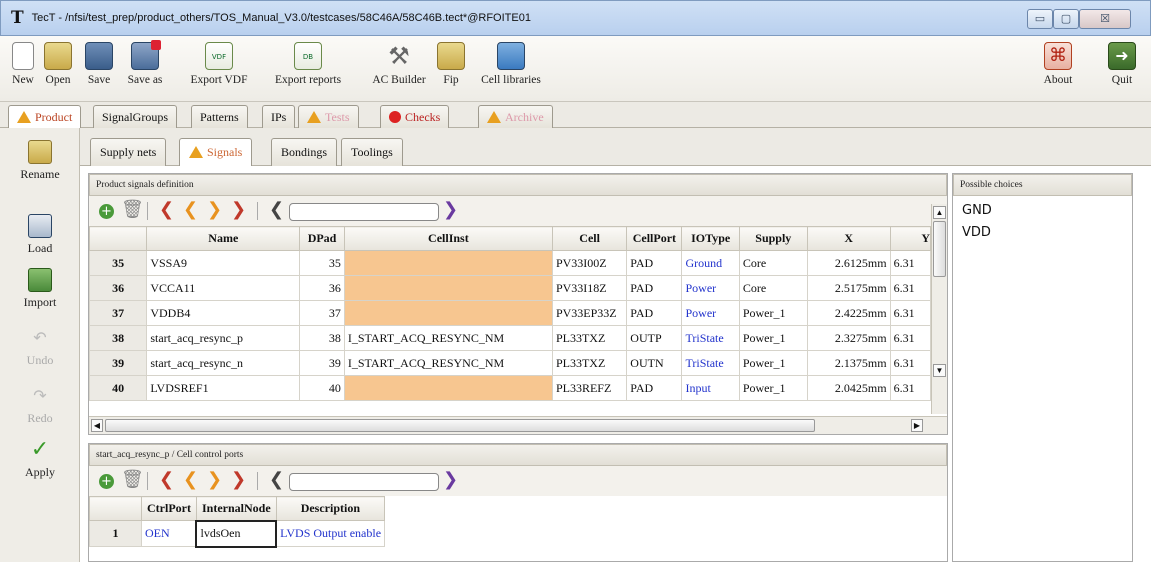 The width and height of the screenshot is (1151, 562). I want to click on search-input, so click(364, 212).